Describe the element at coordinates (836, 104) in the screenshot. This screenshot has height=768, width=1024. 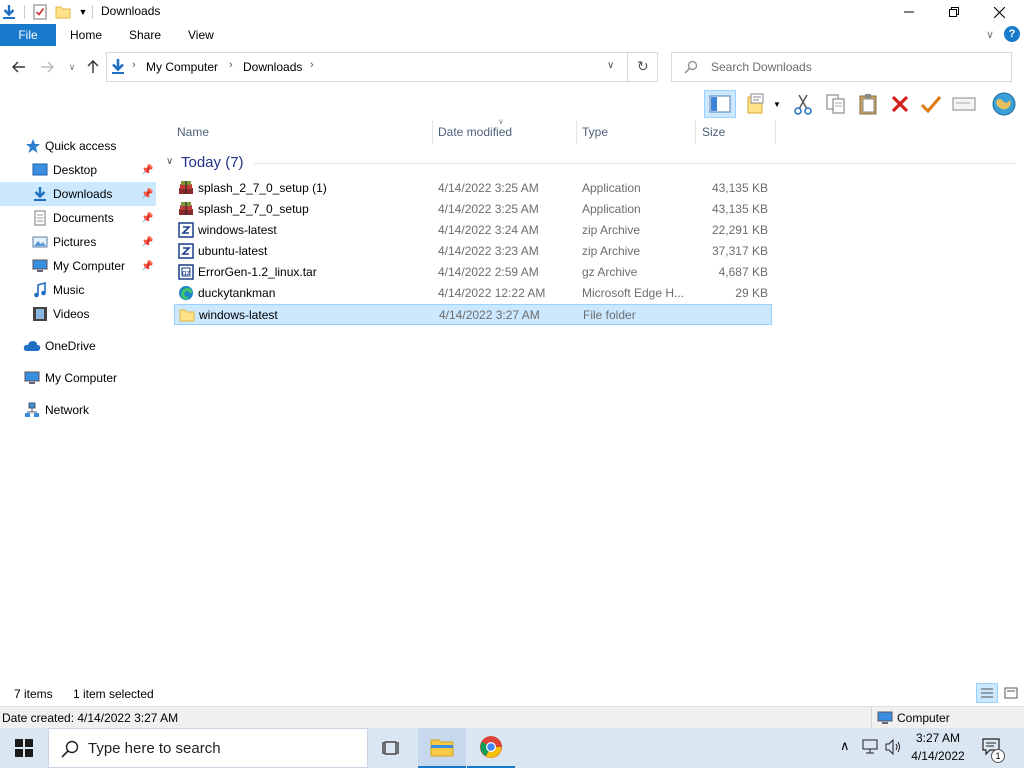
I see `copy-icon` at that location.